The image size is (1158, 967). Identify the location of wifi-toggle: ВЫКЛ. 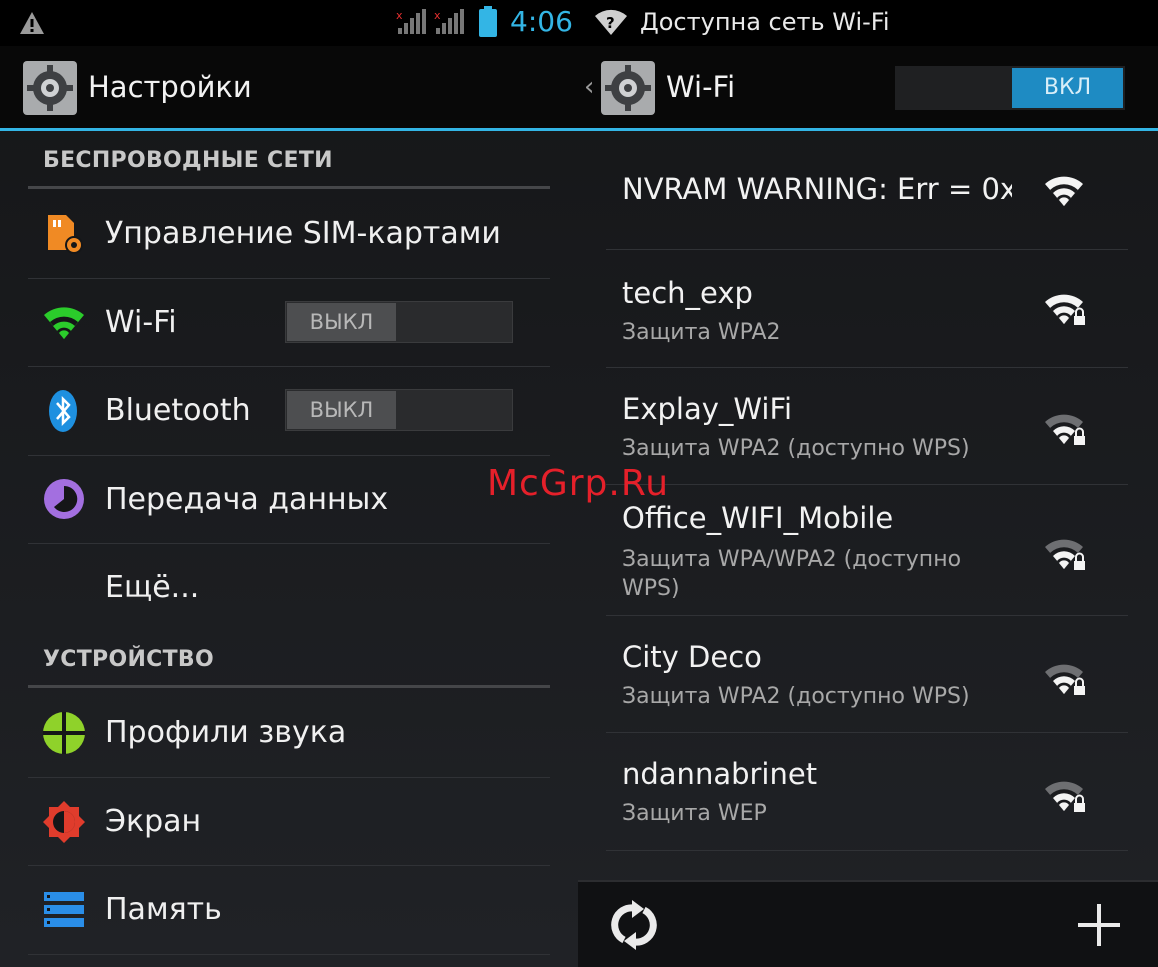
(399, 322).